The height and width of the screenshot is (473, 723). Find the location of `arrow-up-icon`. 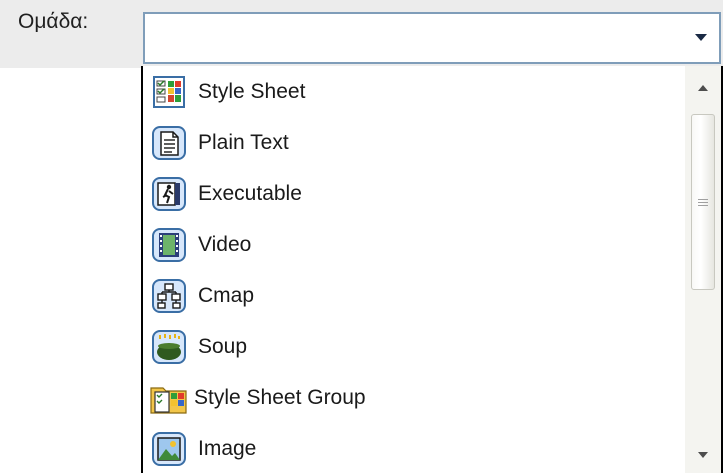

arrow-up-icon is located at coordinates (703, 88).